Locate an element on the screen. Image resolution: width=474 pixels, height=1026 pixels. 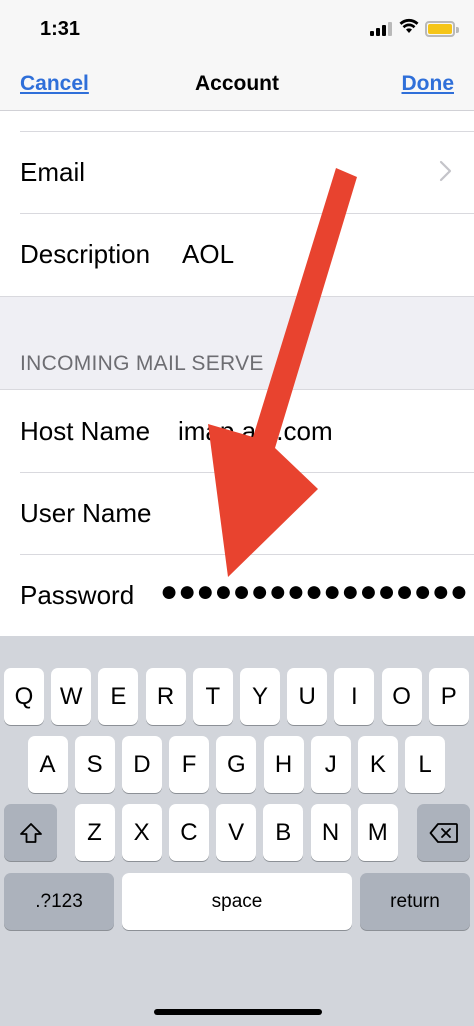
chevron-right-icon is located at coordinates (445, 171).